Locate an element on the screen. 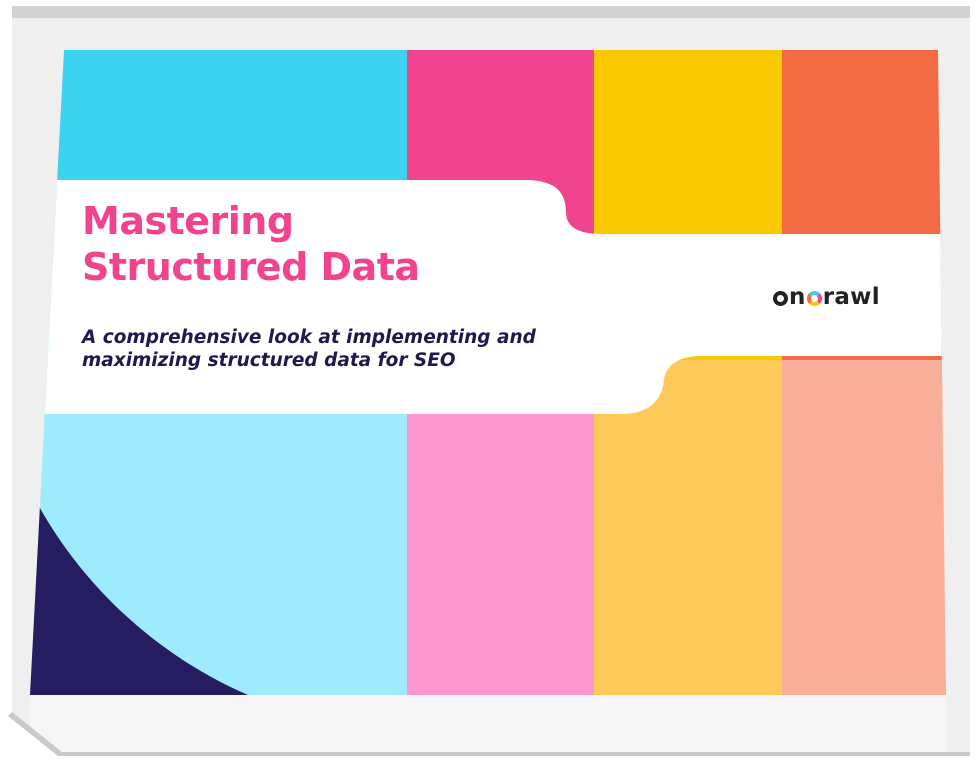 The width and height of the screenshot is (977, 761). cover-subtitle-line-2: maximizing structured data for SEO is located at coordinates (269, 360).